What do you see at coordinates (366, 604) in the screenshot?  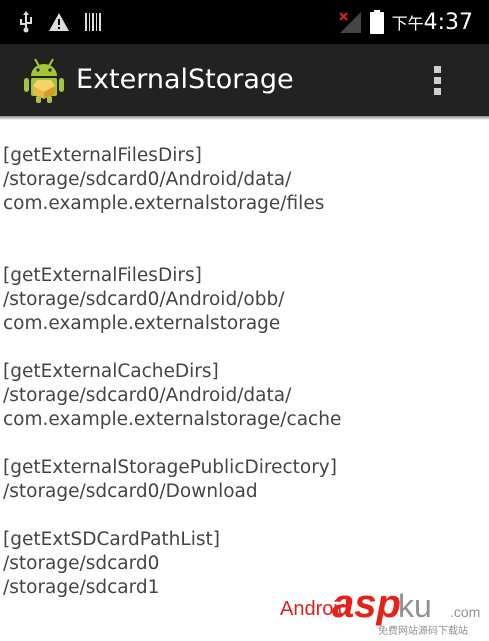 I see `watermark-brand: asp` at bounding box center [366, 604].